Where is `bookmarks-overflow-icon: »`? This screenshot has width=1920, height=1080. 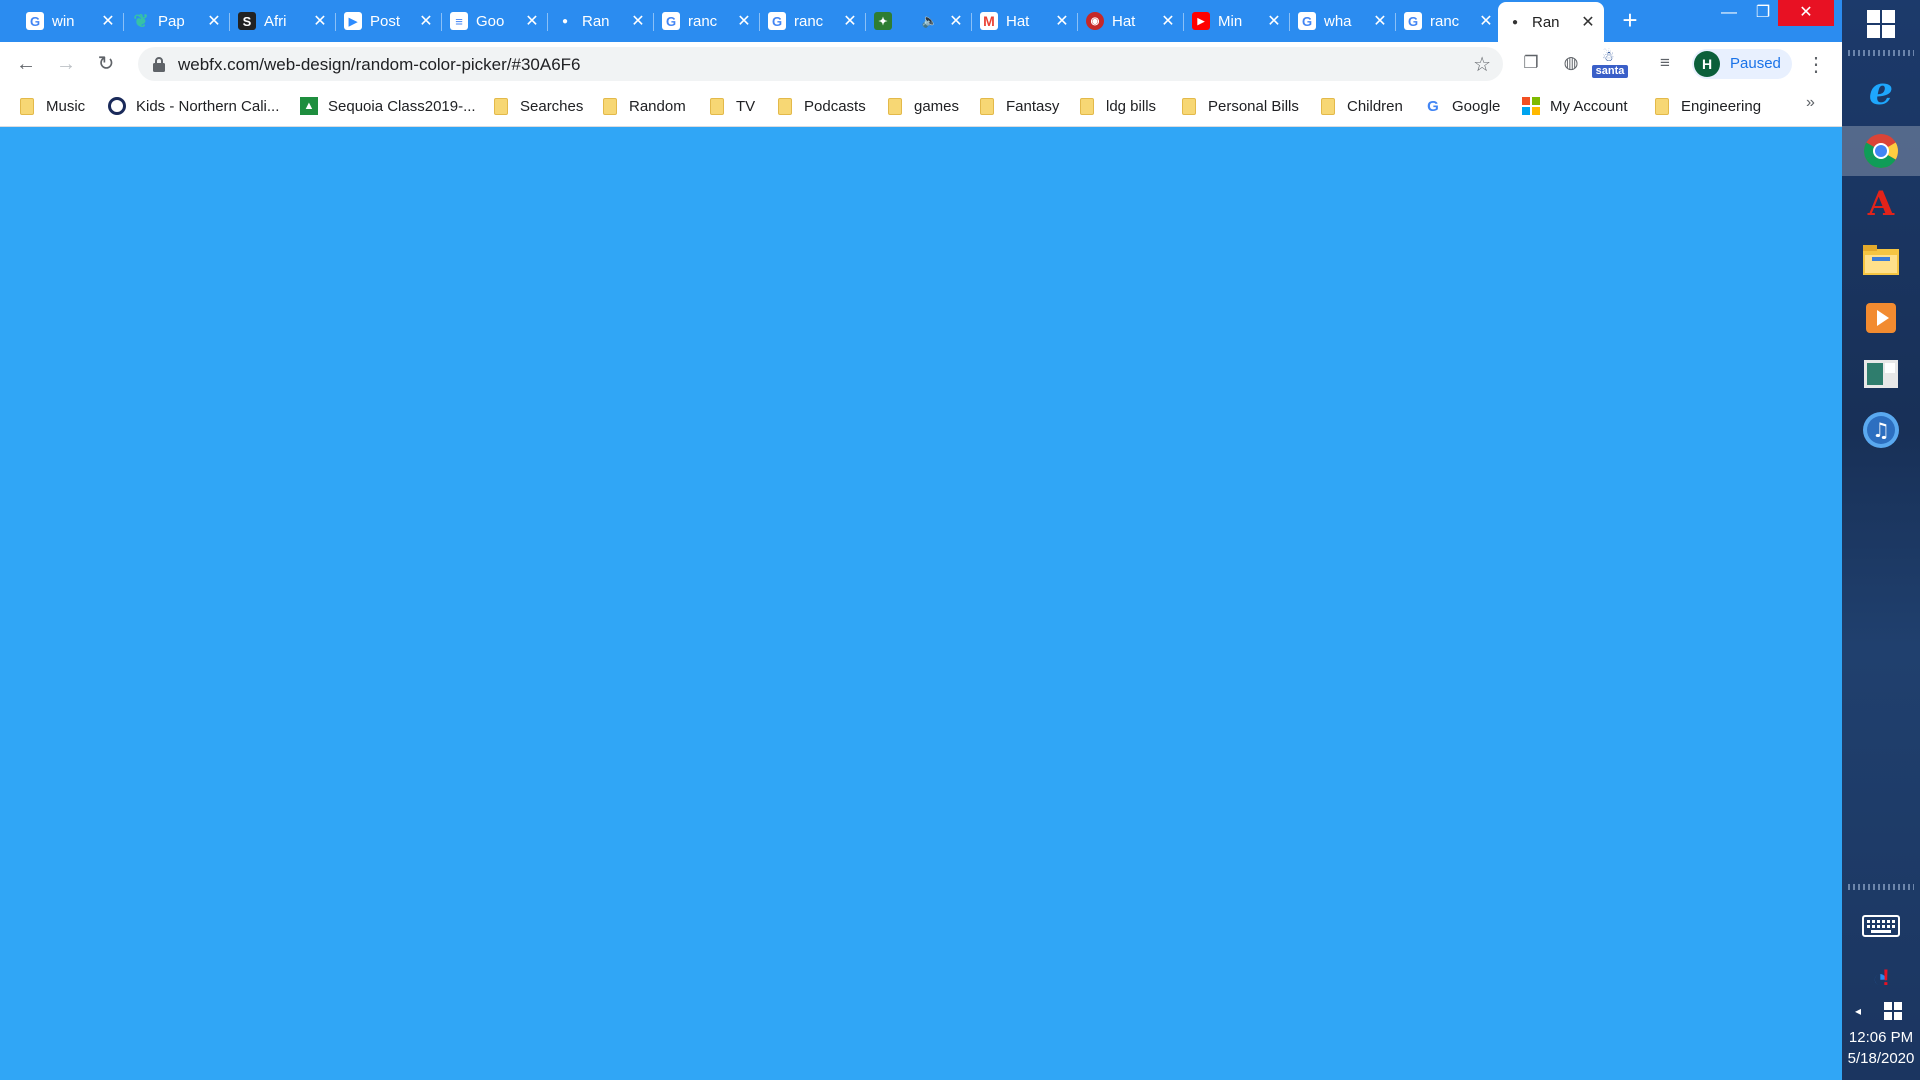
bookmarks-overflow-icon: » is located at coordinates (1810, 103).